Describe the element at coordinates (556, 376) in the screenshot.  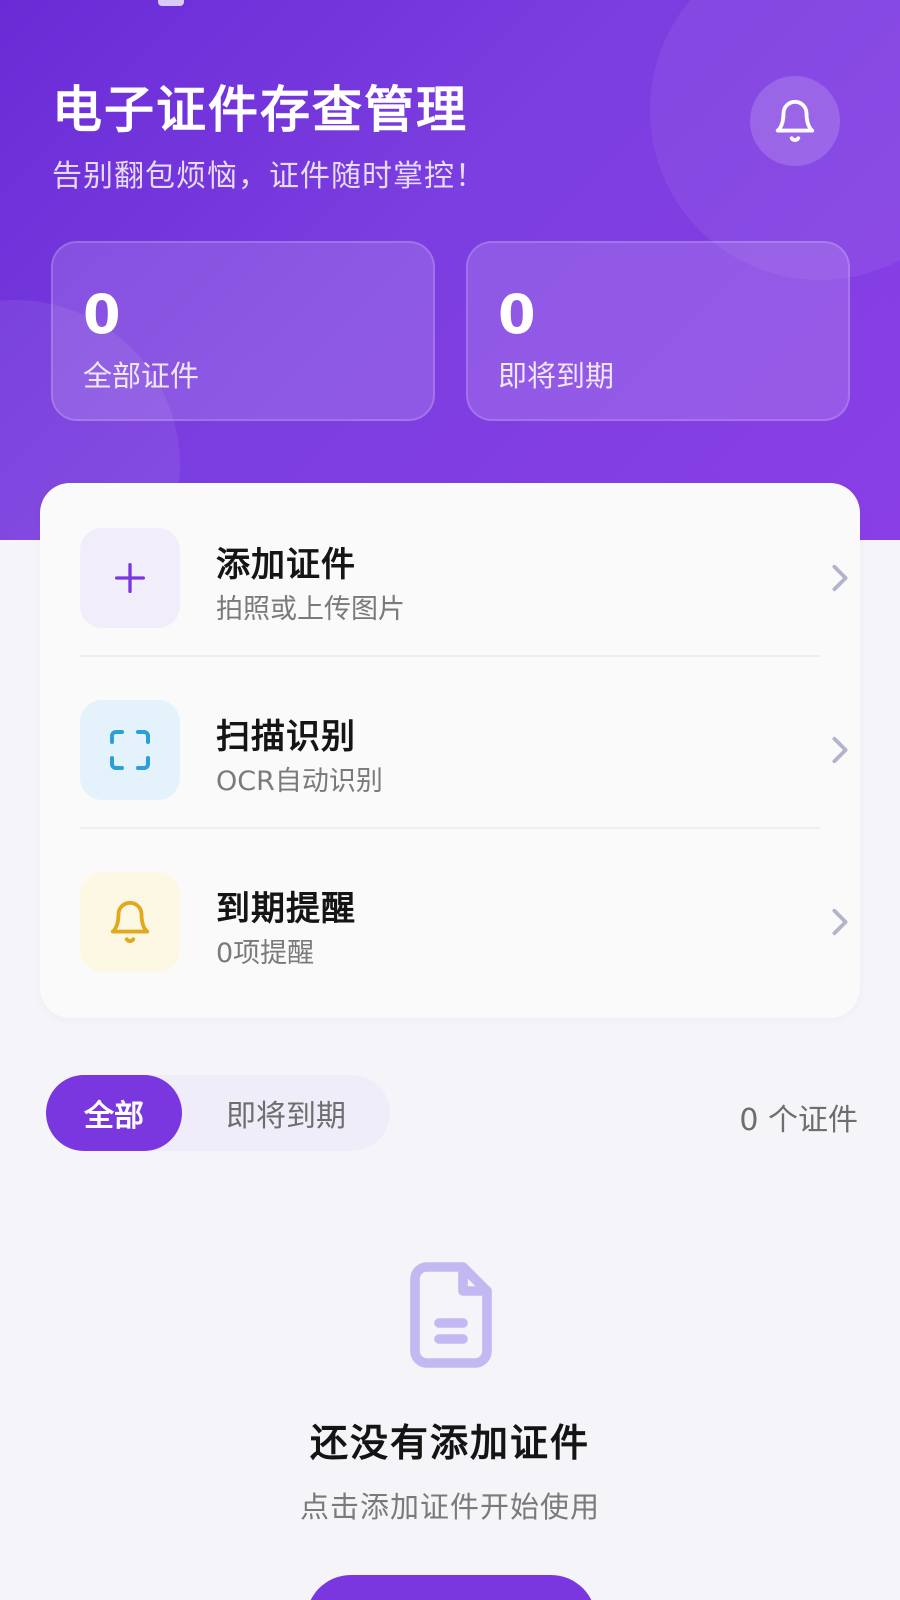
I see `stat-label: 即将到期` at that location.